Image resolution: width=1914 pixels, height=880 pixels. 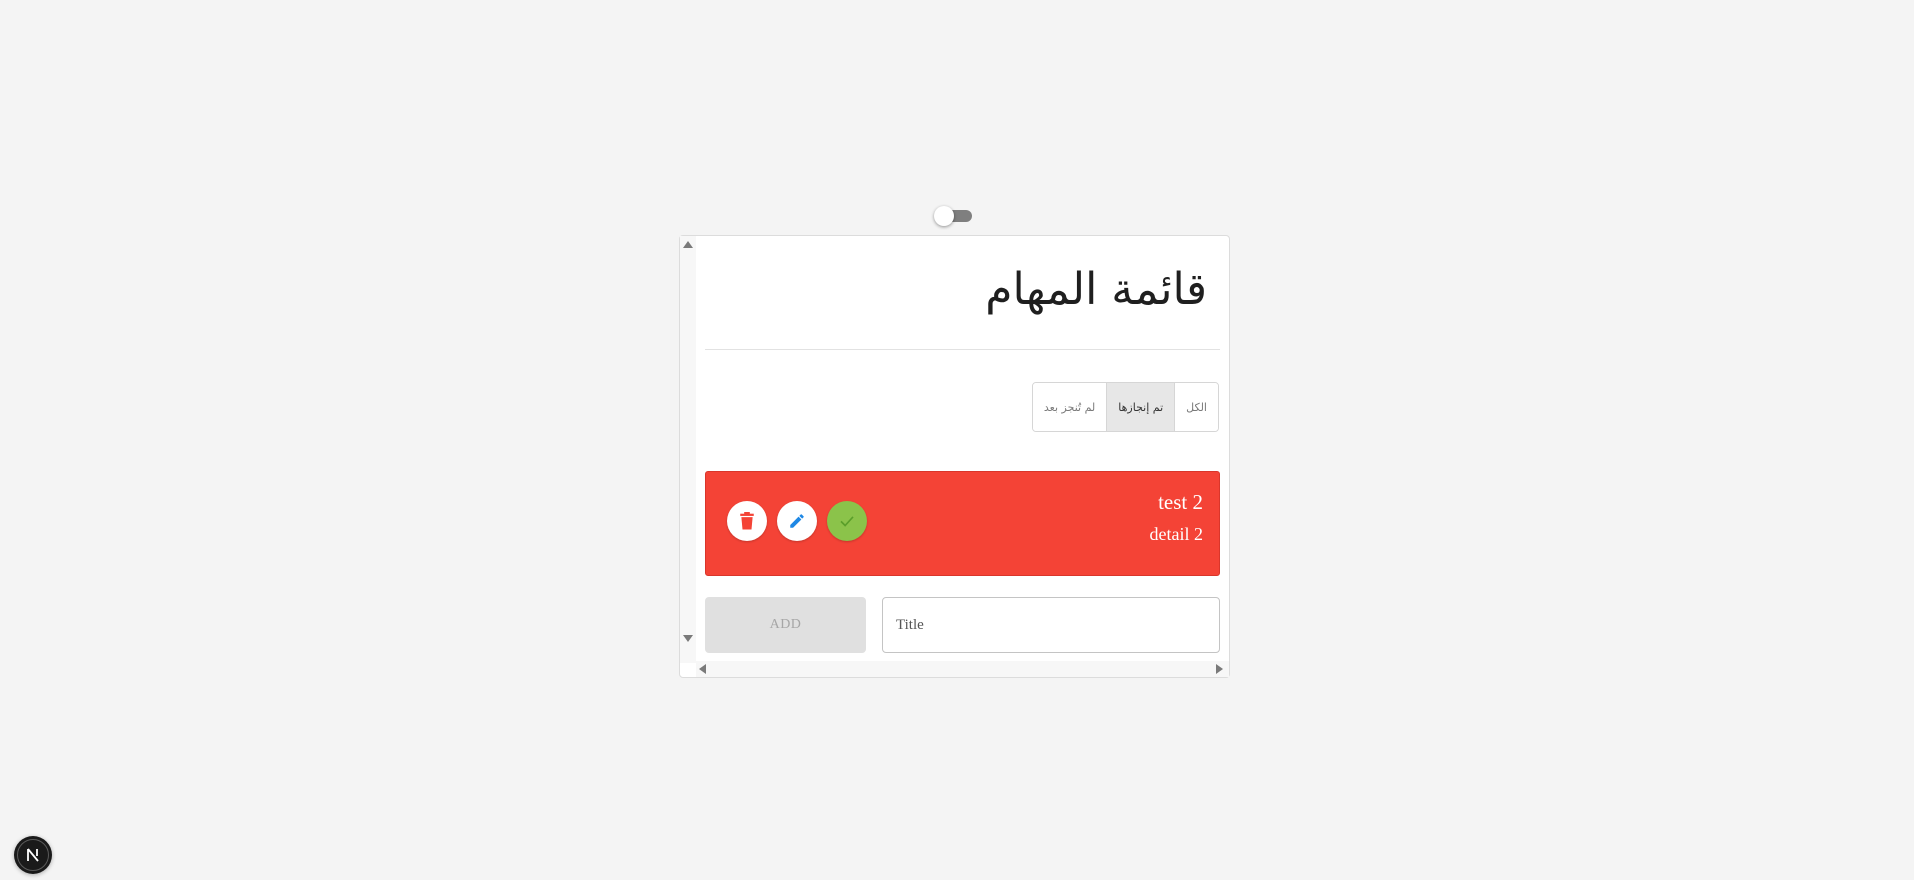 What do you see at coordinates (962, 523) in the screenshot?
I see `task-card: test 2 detail 2` at bounding box center [962, 523].